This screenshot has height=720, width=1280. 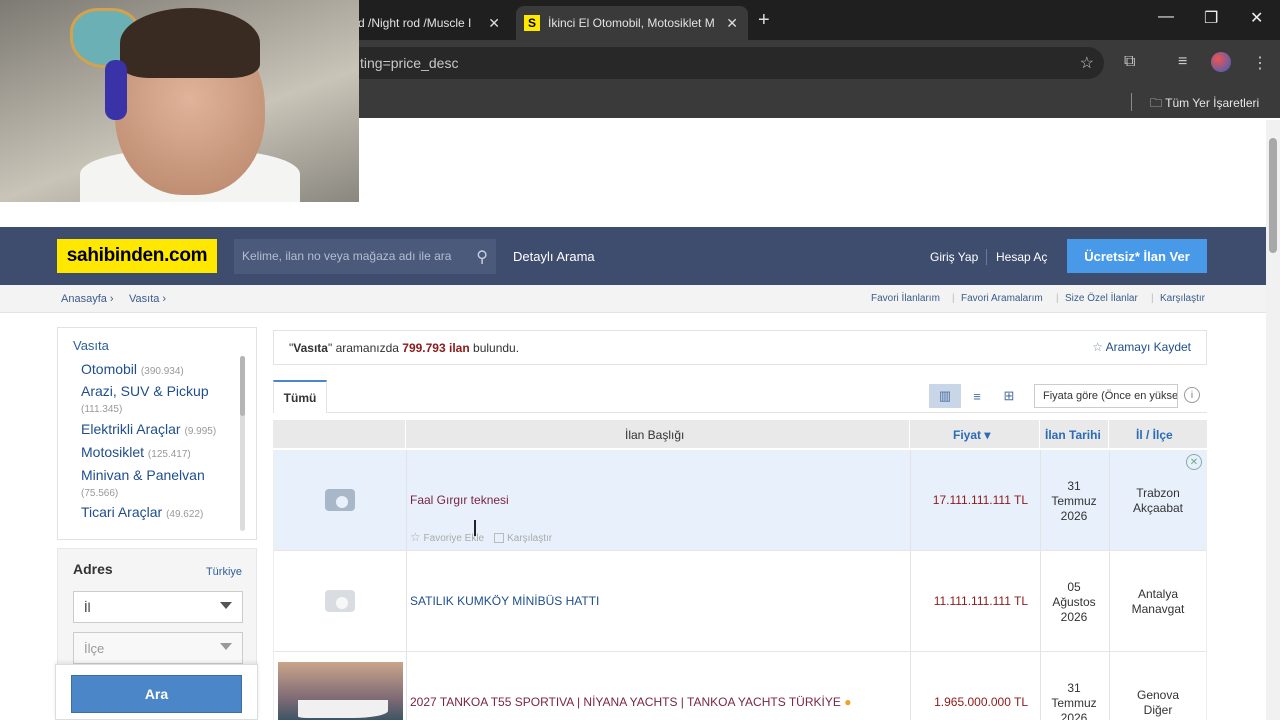 What do you see at coordinates (116, 90) in the screenshot?
I see `headset` at bounding box center [116, 90].